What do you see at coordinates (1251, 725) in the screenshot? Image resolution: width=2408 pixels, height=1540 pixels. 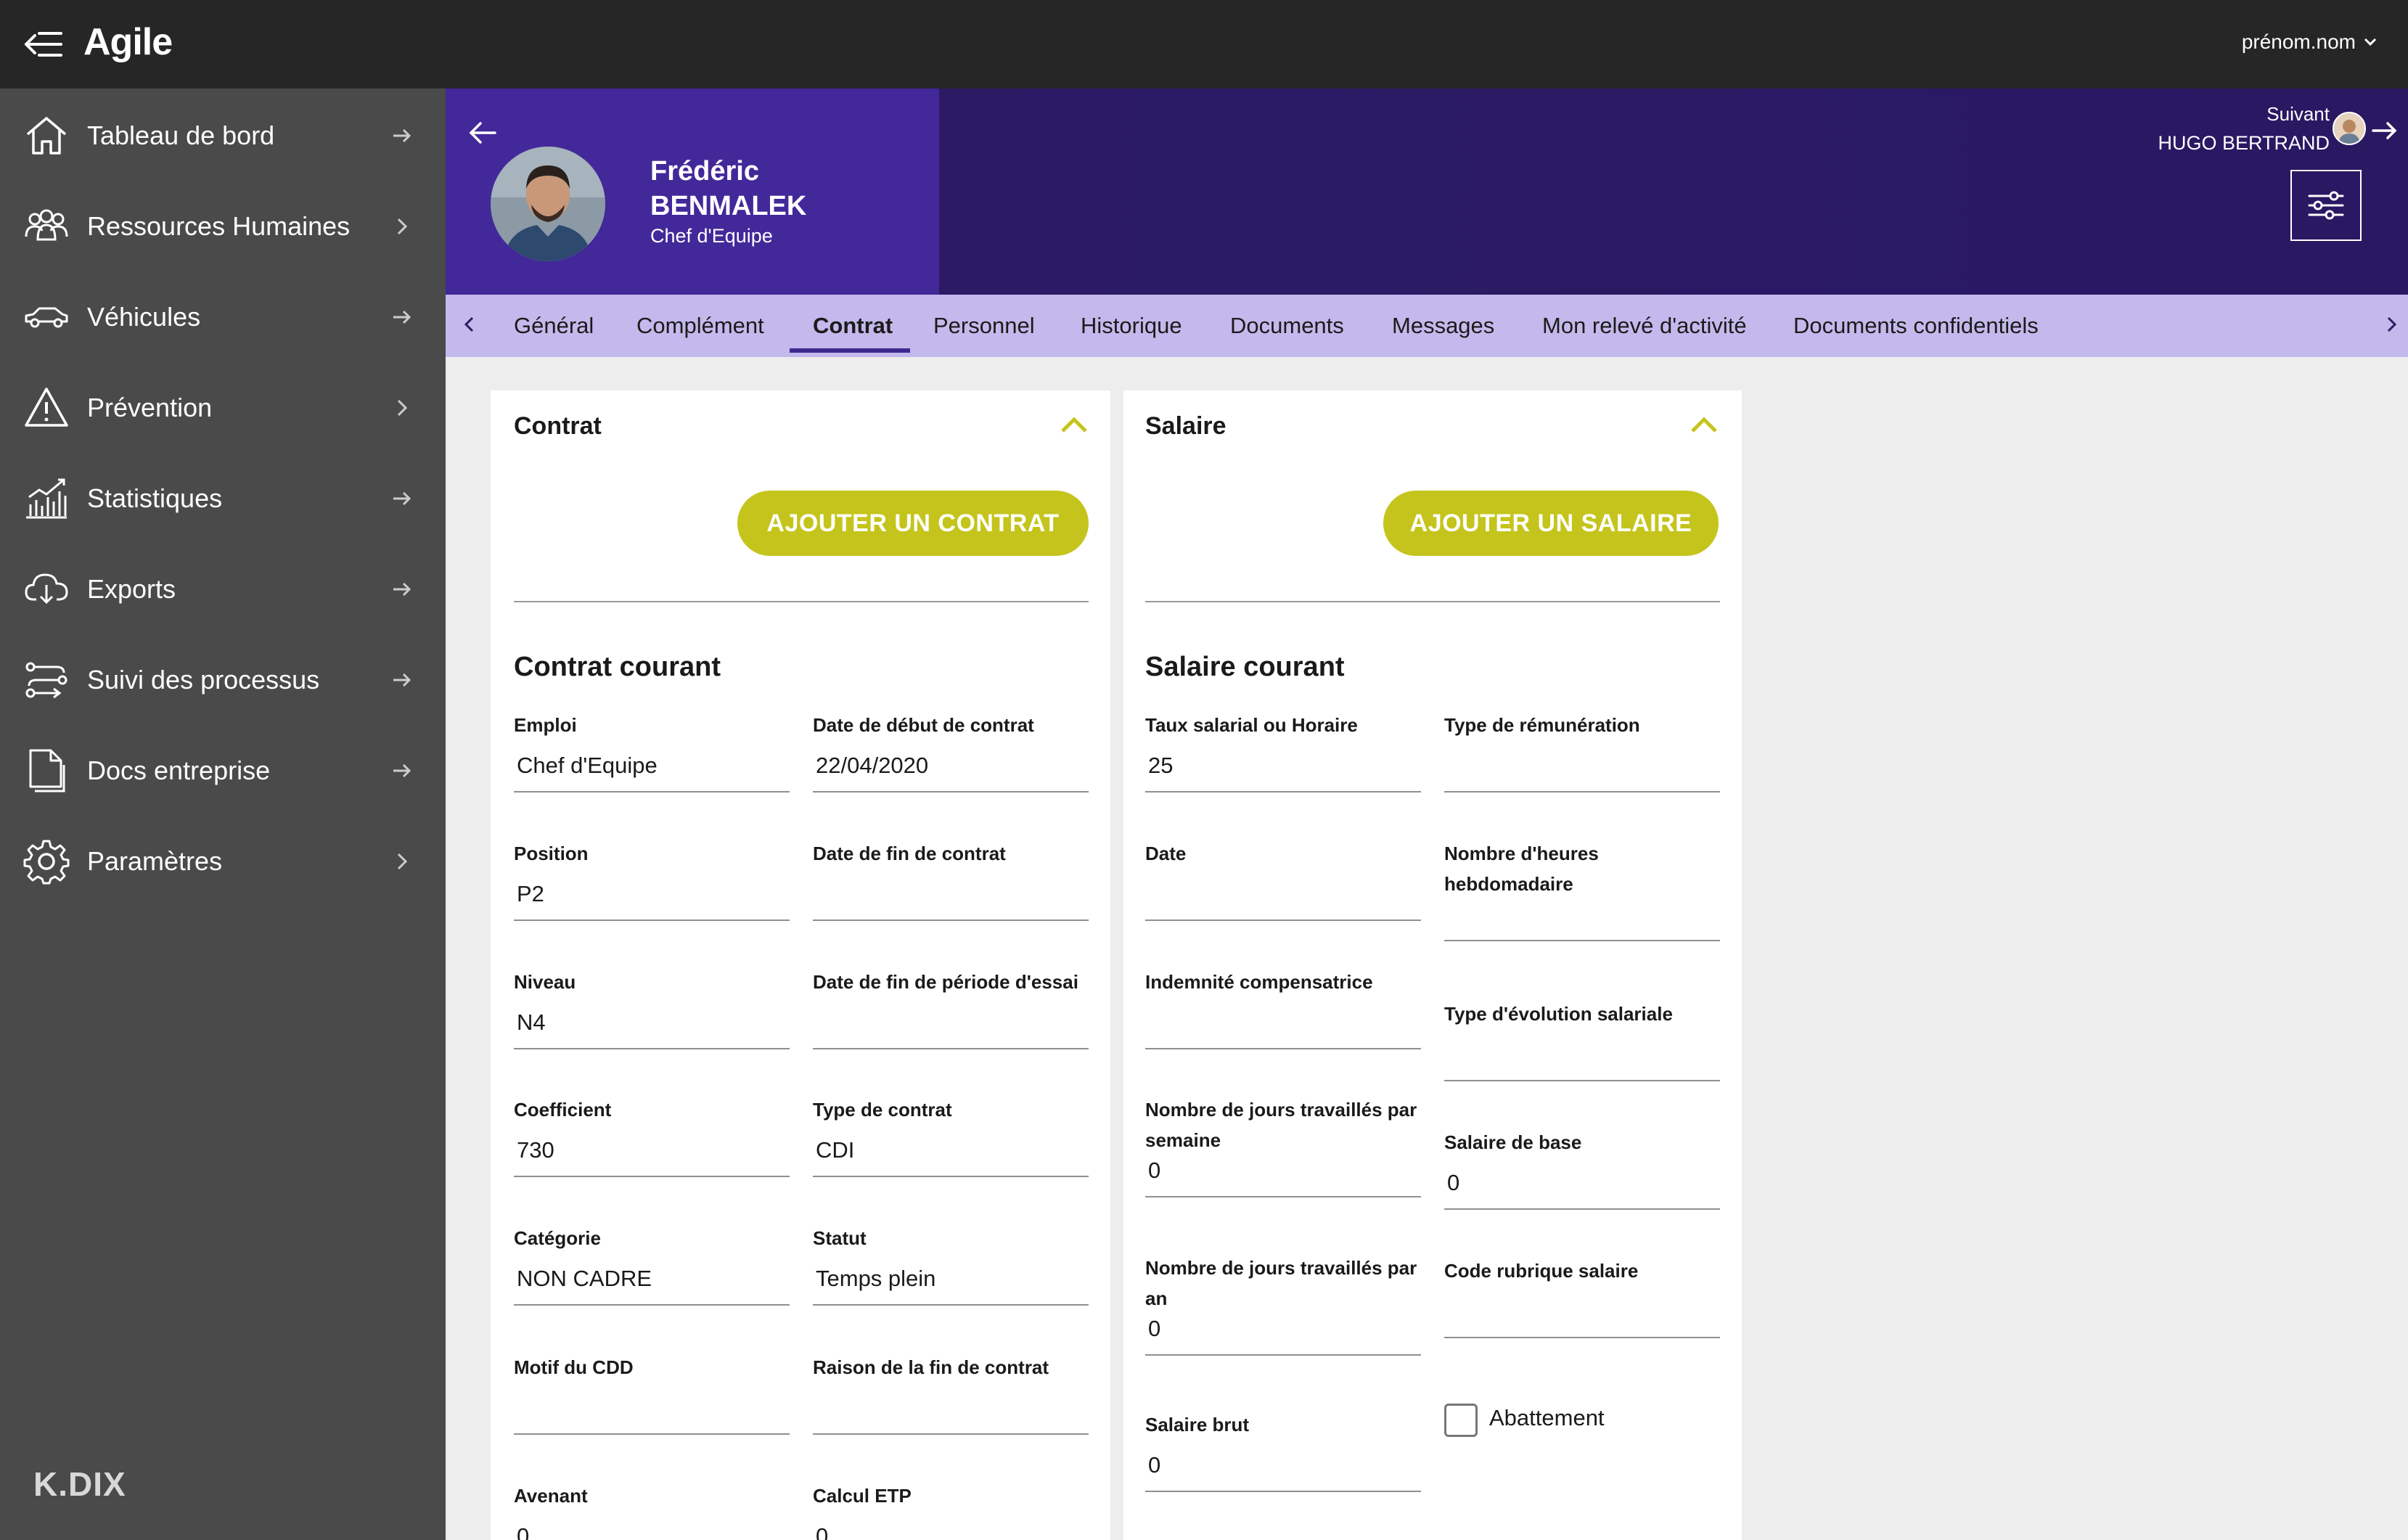 I see `field-label: Taux salarial ou Horaire` at bounding box center [1251, 725].